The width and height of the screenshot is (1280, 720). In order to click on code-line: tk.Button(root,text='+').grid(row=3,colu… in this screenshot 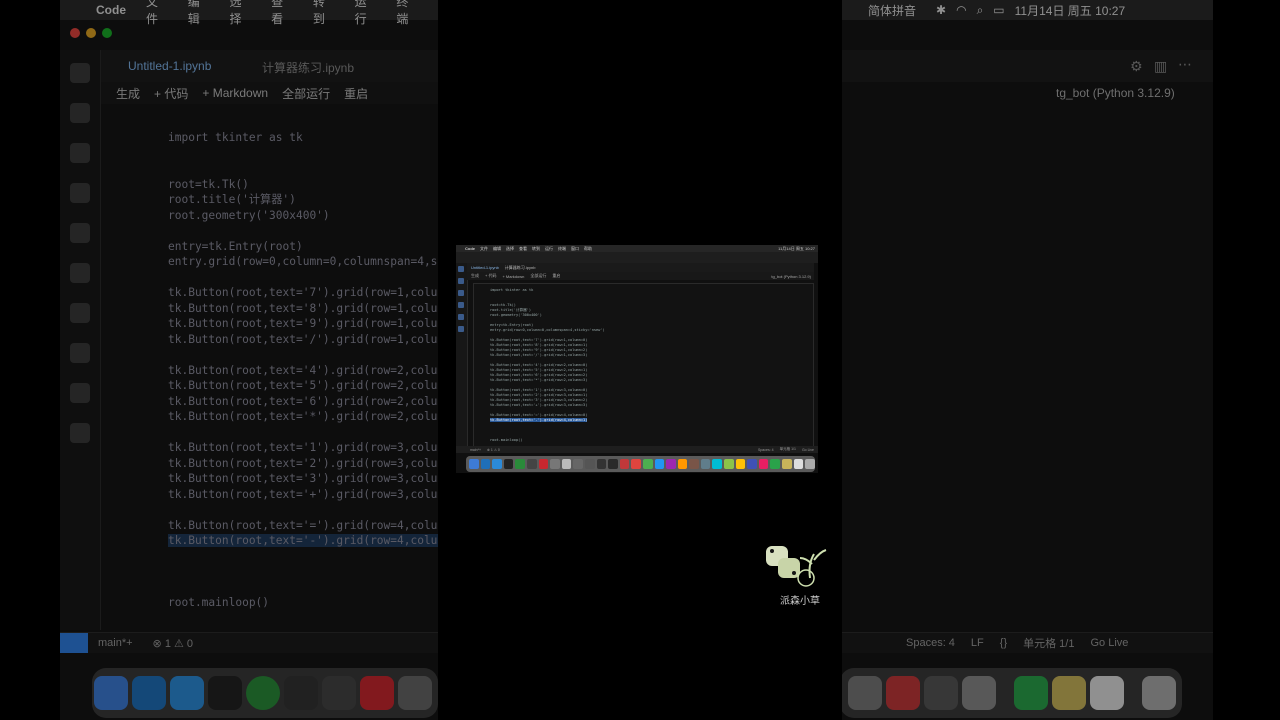, I will do `click(303, 495)`.